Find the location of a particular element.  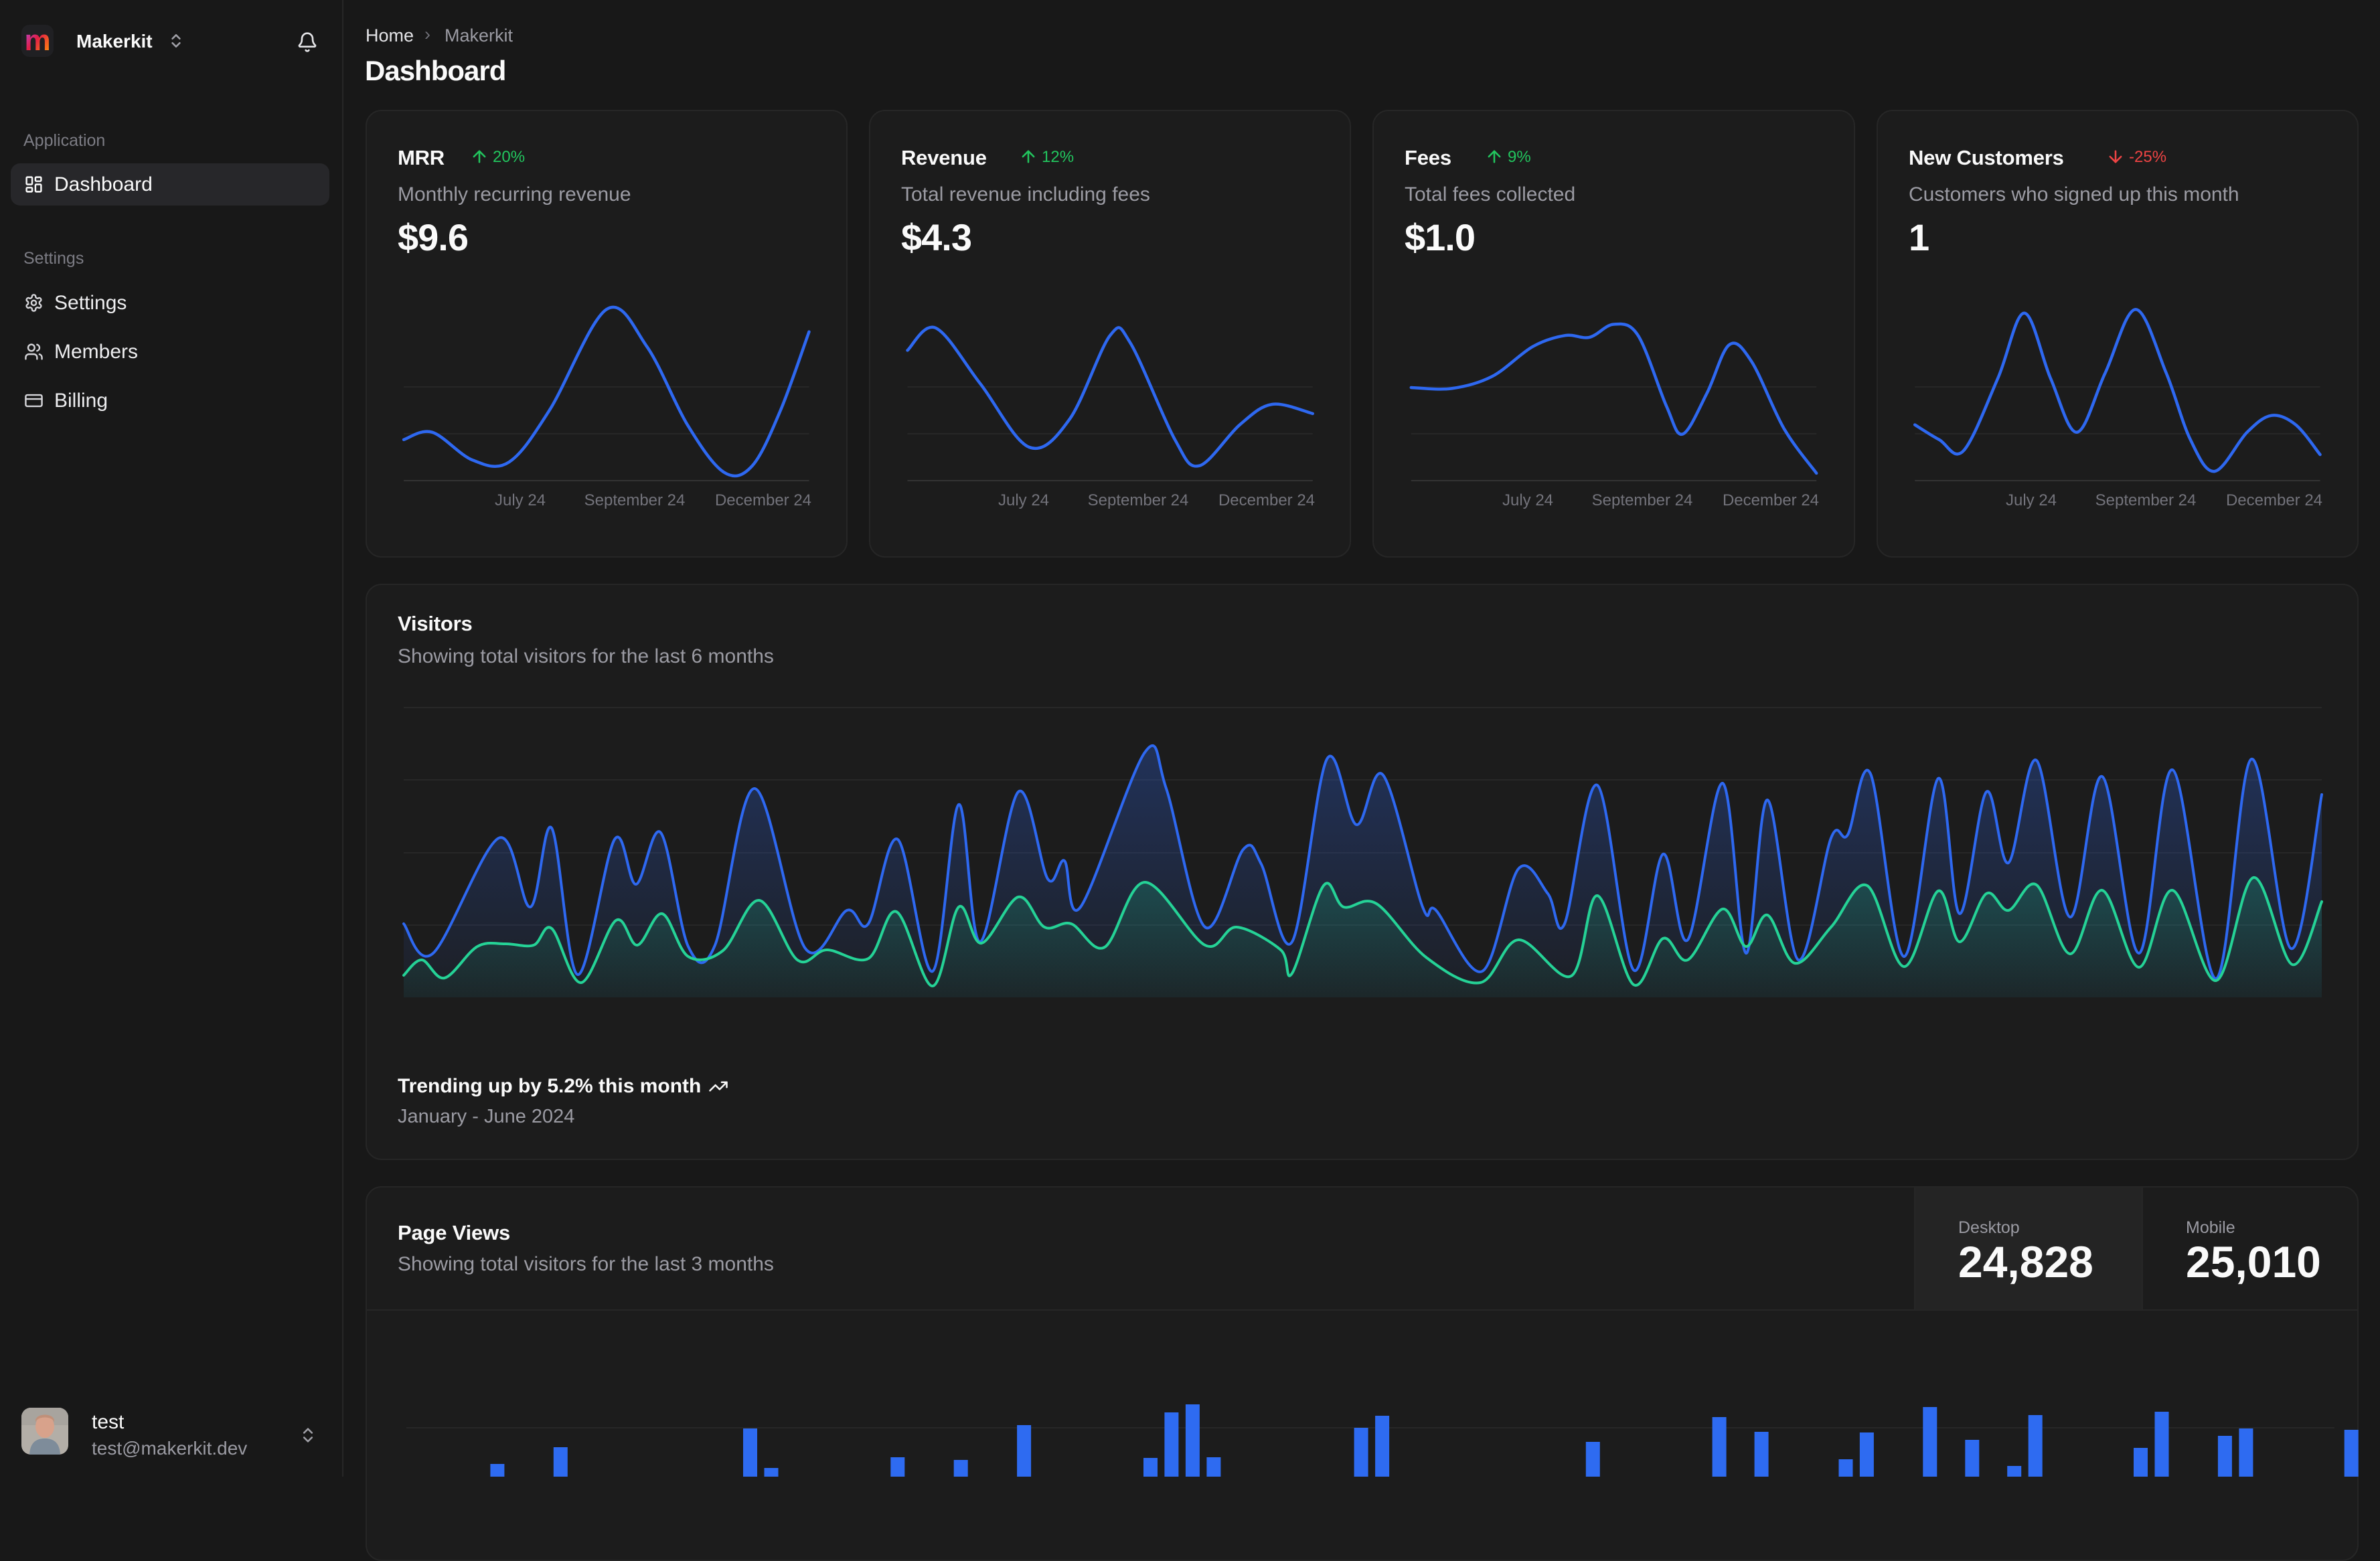

svg-text: m is located at coordinates (37, 41).